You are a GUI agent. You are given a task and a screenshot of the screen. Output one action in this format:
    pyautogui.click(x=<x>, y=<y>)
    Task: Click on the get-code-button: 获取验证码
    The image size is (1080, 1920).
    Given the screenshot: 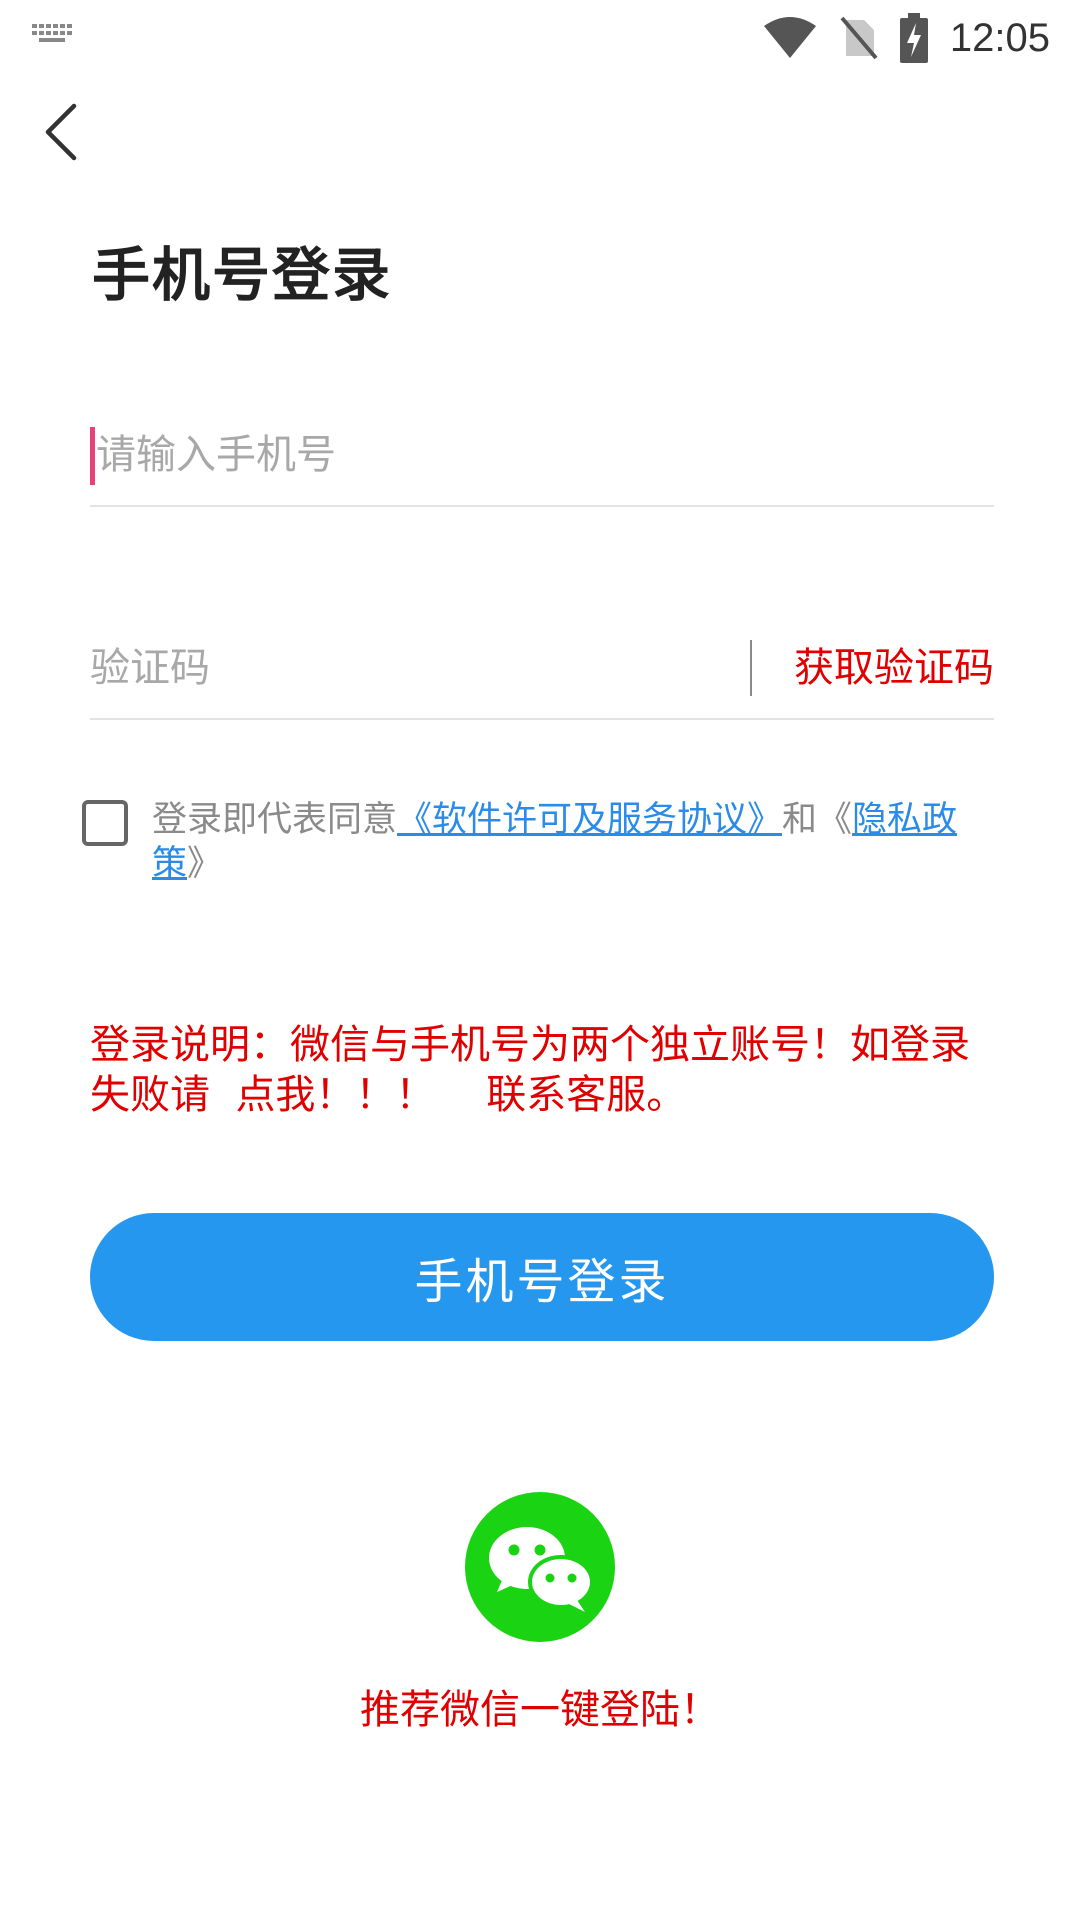 What is the action you would take?
    pyautogui.click(x=894, y=668)
    